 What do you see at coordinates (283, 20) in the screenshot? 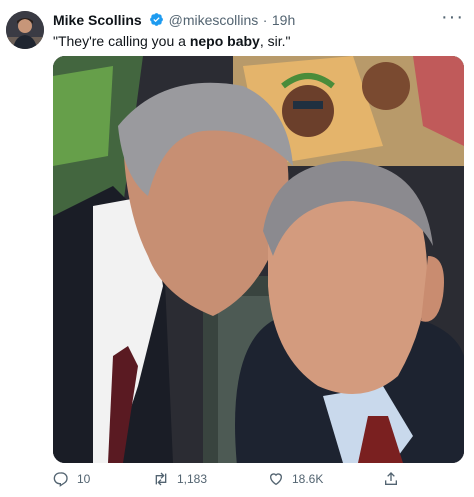
I see `timestamp: 19h` at bounding box center [283, 20].